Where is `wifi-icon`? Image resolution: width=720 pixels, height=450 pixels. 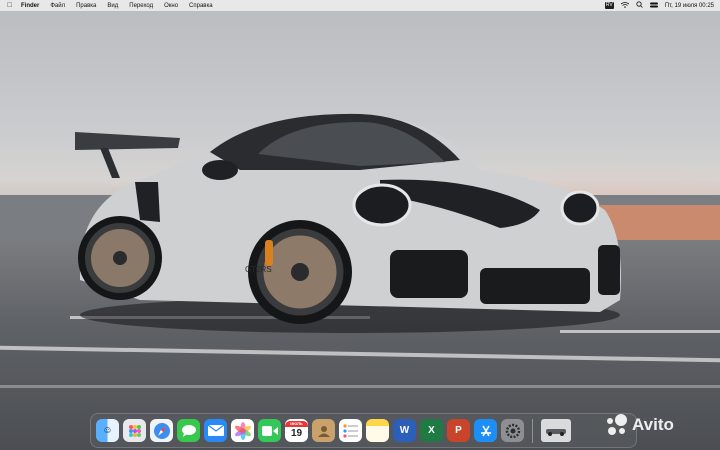 wifi-icon is located at coordinates (625, 5).